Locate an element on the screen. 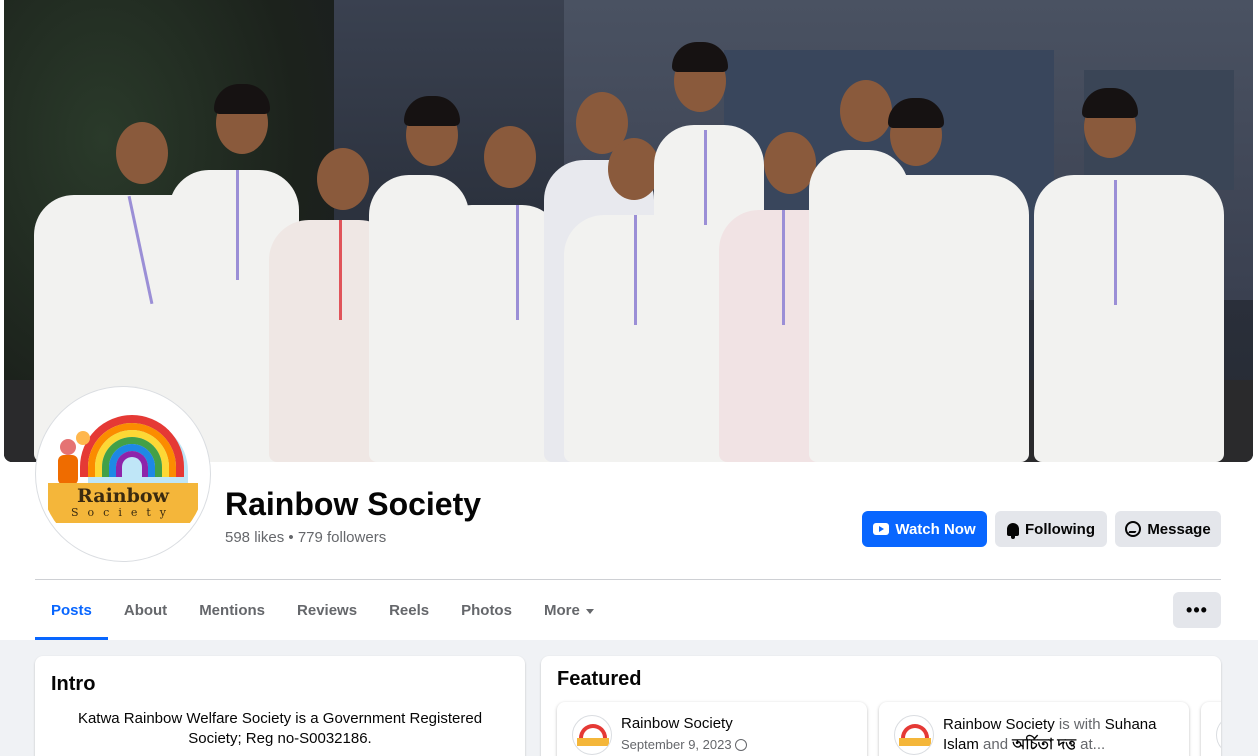 The image size is (1258, 756). tab-more: More is located at coordinates (569, 610).